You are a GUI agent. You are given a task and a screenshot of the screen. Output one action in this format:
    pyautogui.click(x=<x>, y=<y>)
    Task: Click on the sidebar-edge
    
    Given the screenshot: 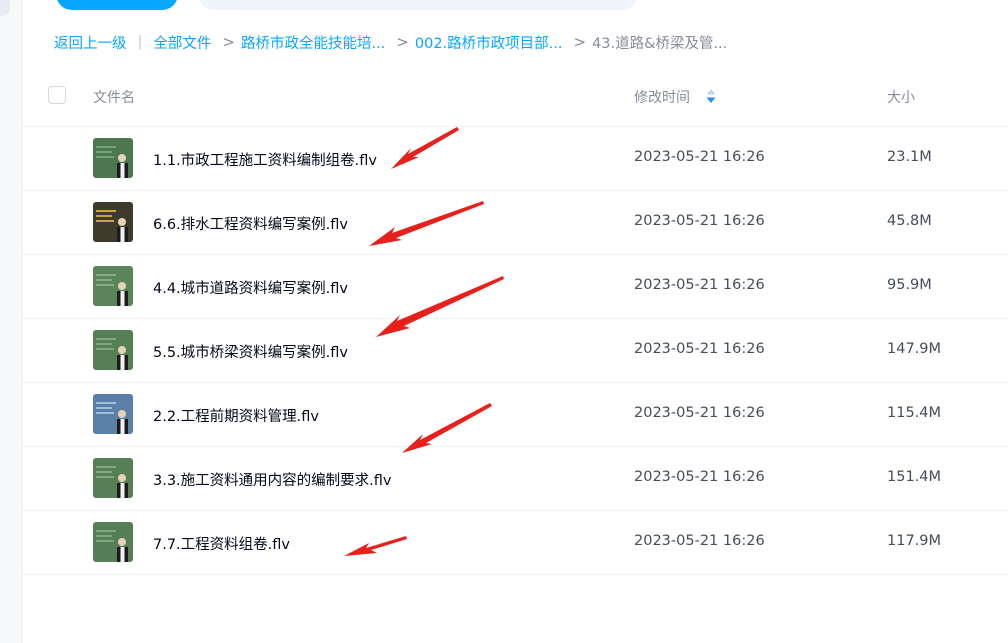 What is the action you would take?
    pyautogui.click(x=5, y=8)
    